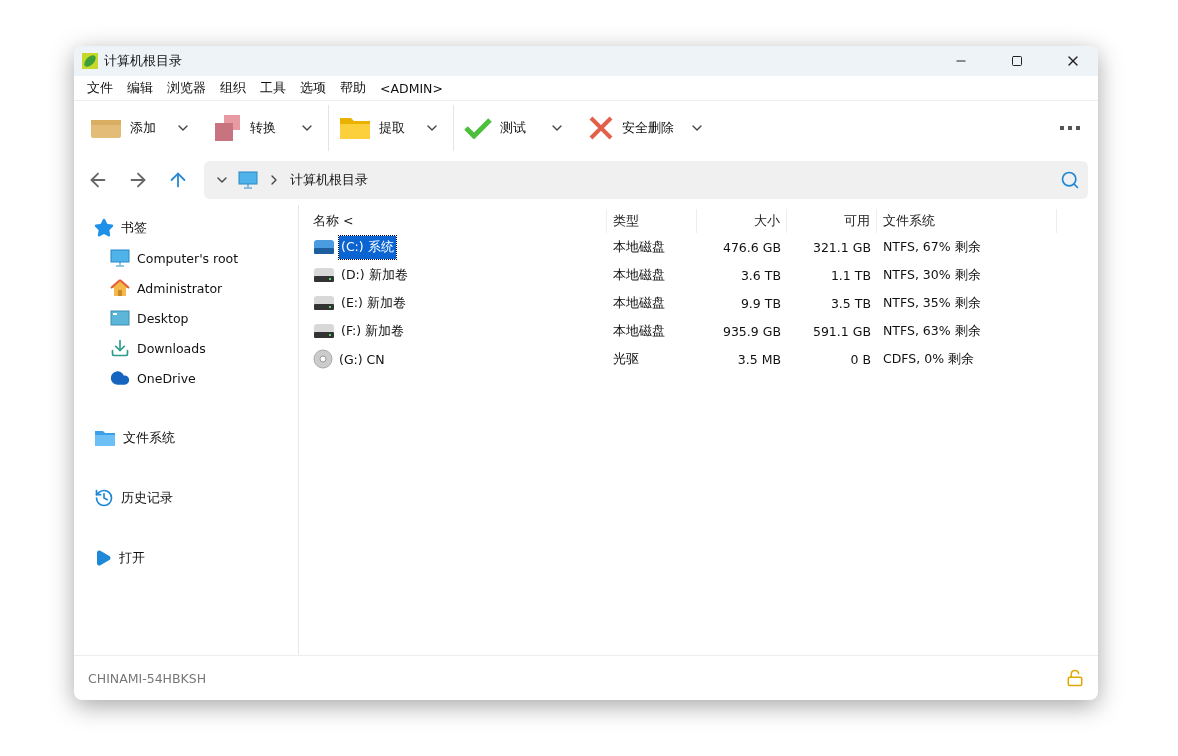  What do you see at coordinates (228, 128) in the screenshot?
I see `squares-icon` at bounding box center [228, 128].